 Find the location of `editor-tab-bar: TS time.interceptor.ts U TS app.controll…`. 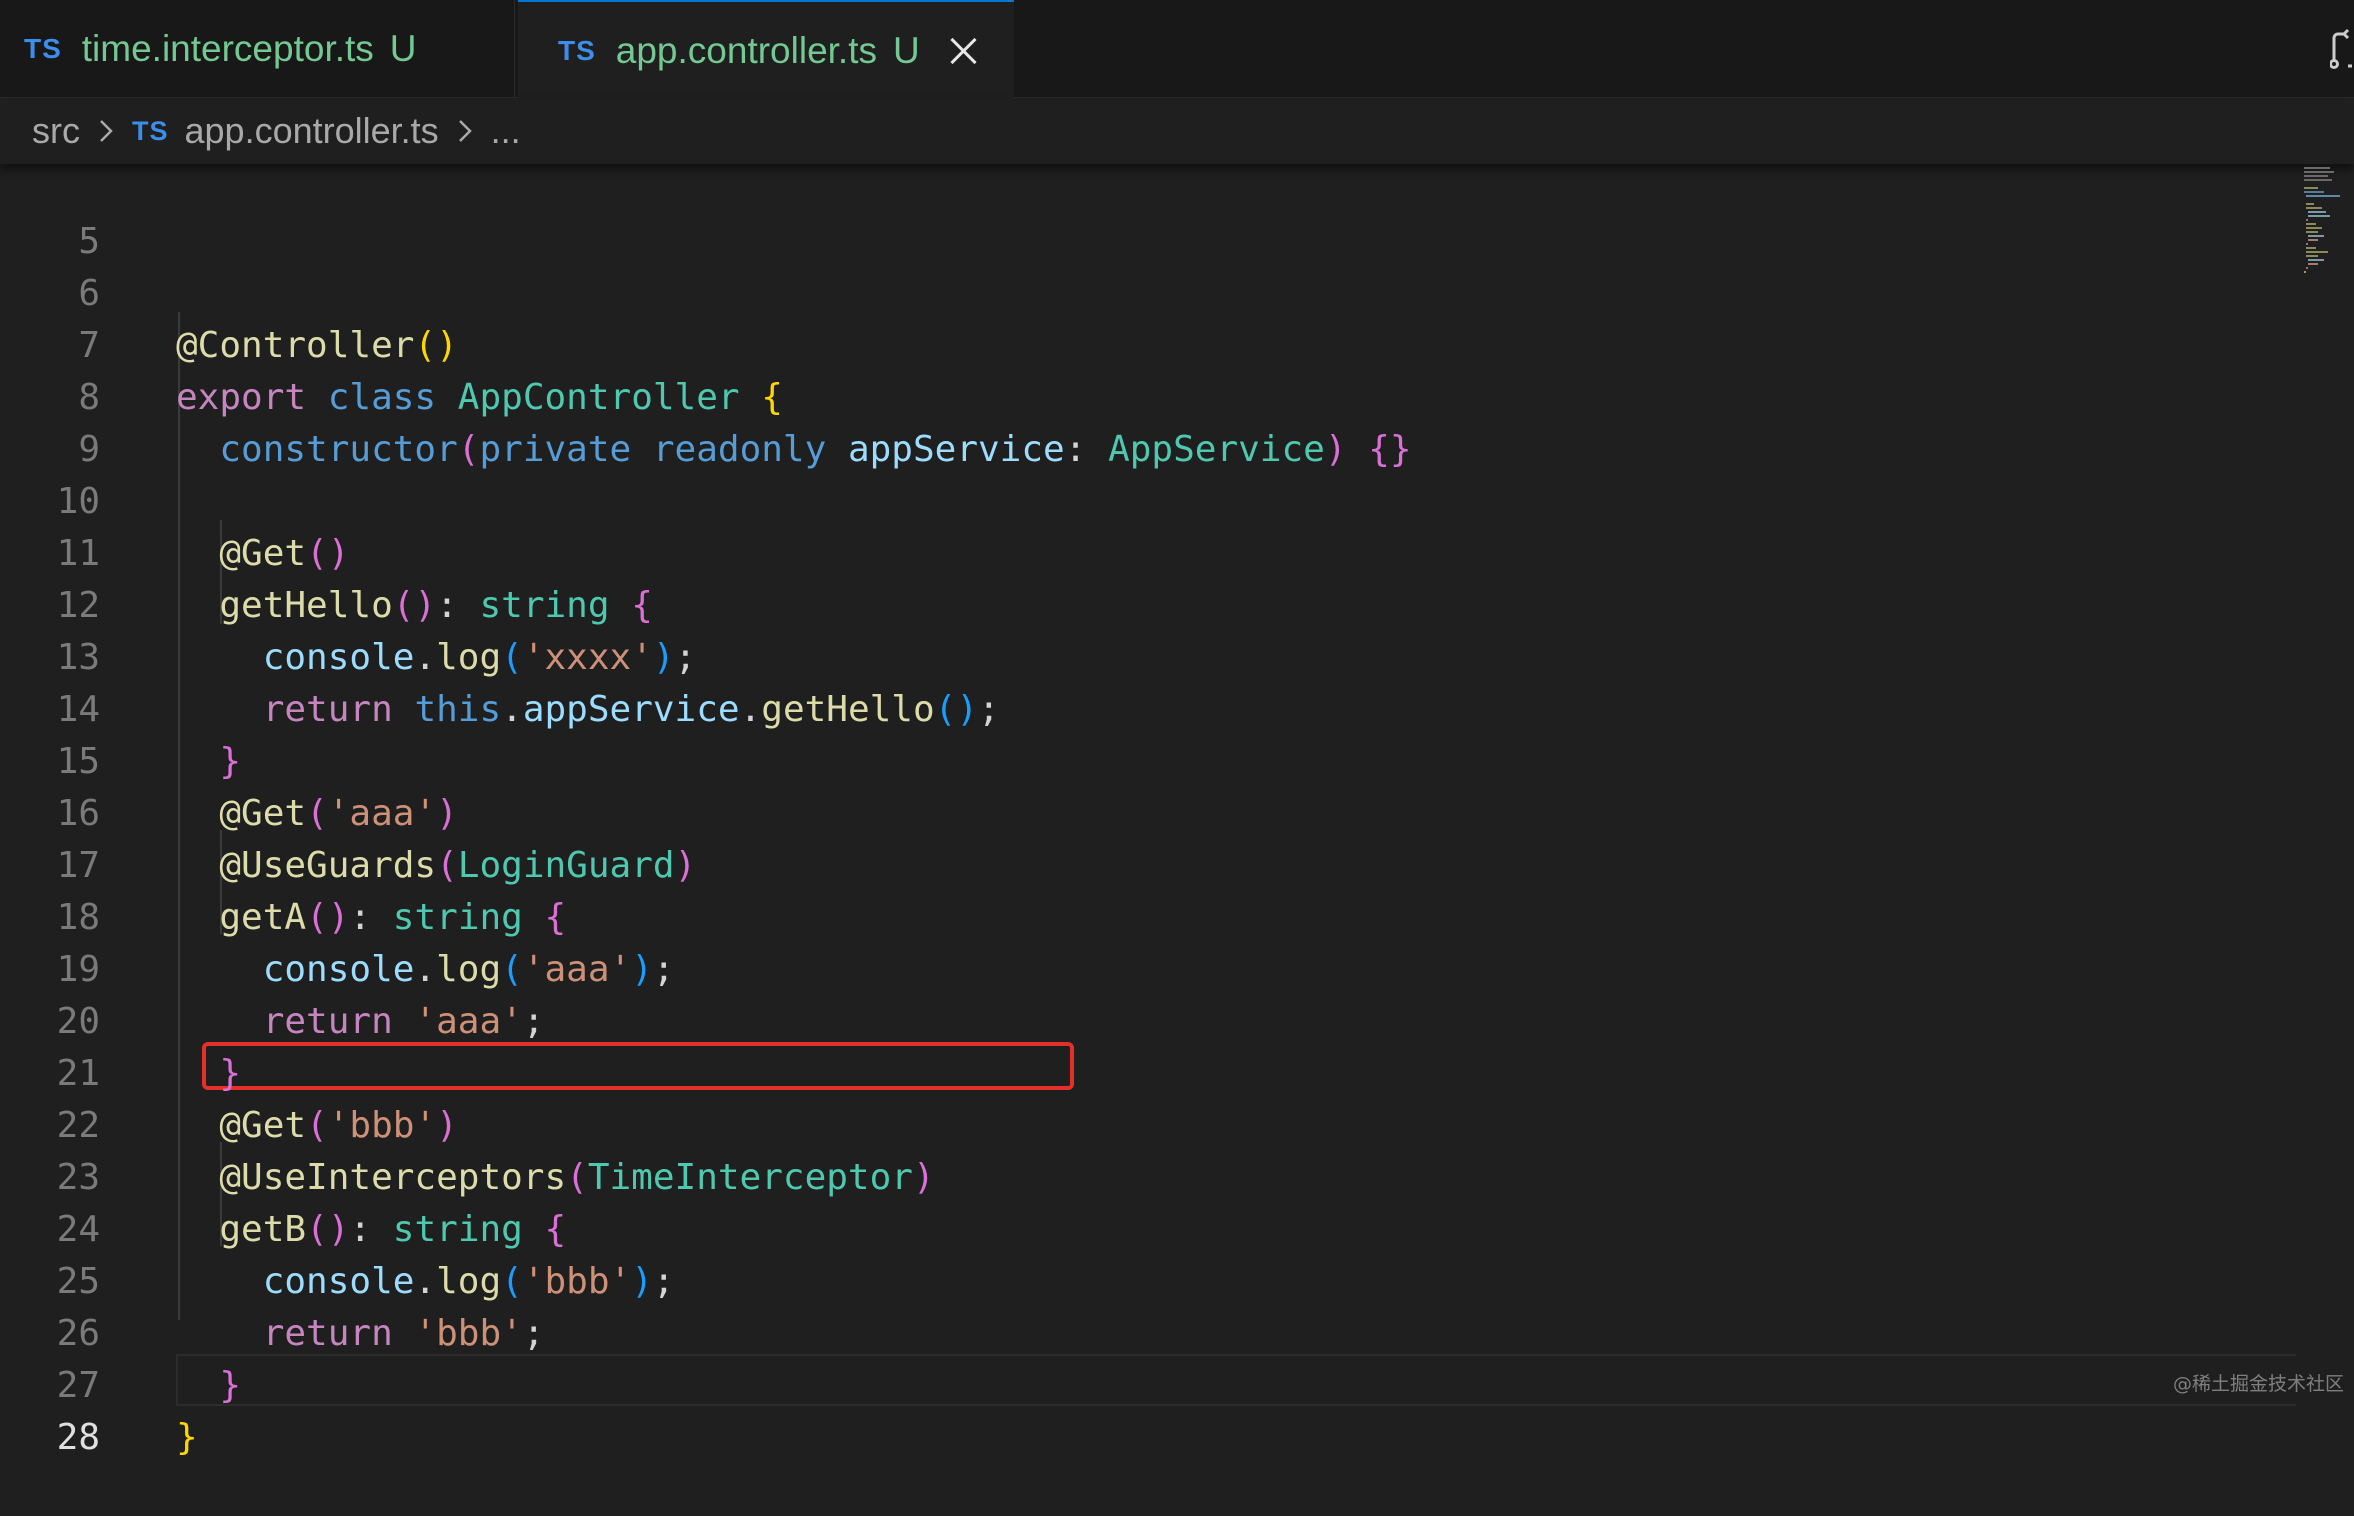

editor-tab-bar: TS time.interceptor.ts U TS app.controll… is located at coordinates (1177, 49).